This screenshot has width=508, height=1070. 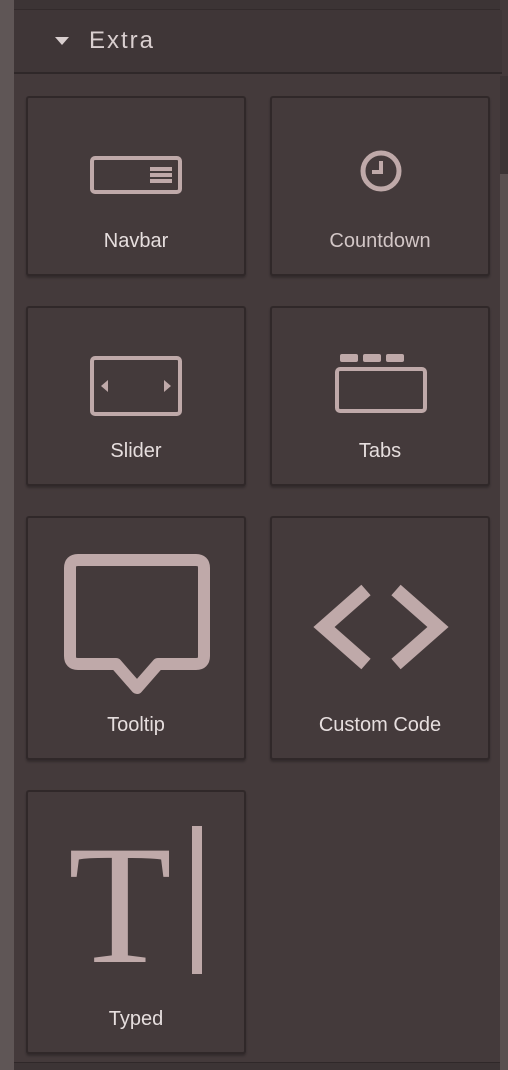 I want to click on clock-icon, so click(x=381, y=171).